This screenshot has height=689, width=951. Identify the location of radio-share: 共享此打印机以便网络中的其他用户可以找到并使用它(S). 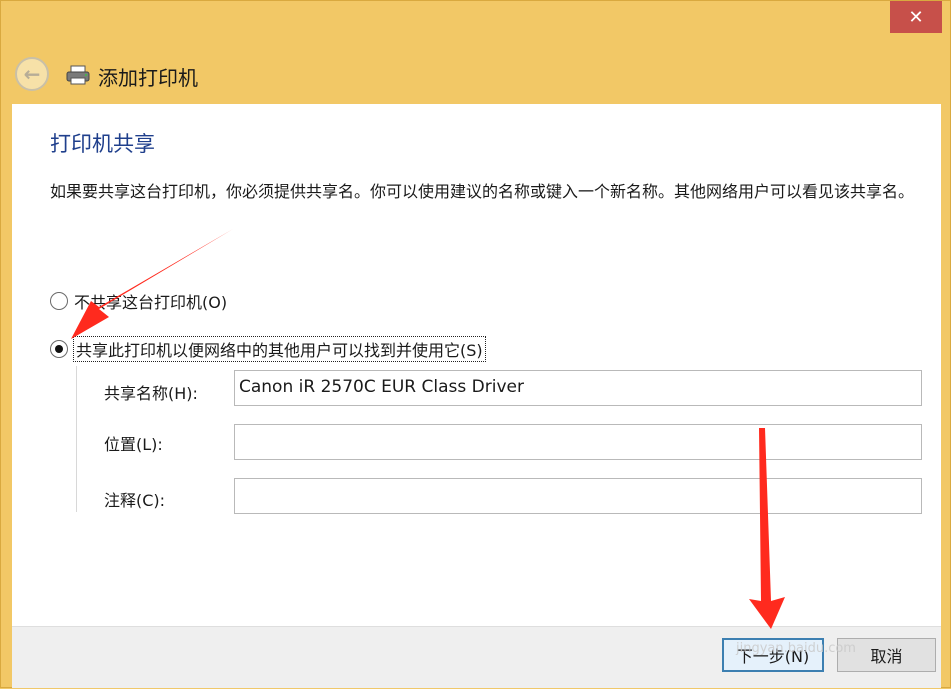
(268, 349).